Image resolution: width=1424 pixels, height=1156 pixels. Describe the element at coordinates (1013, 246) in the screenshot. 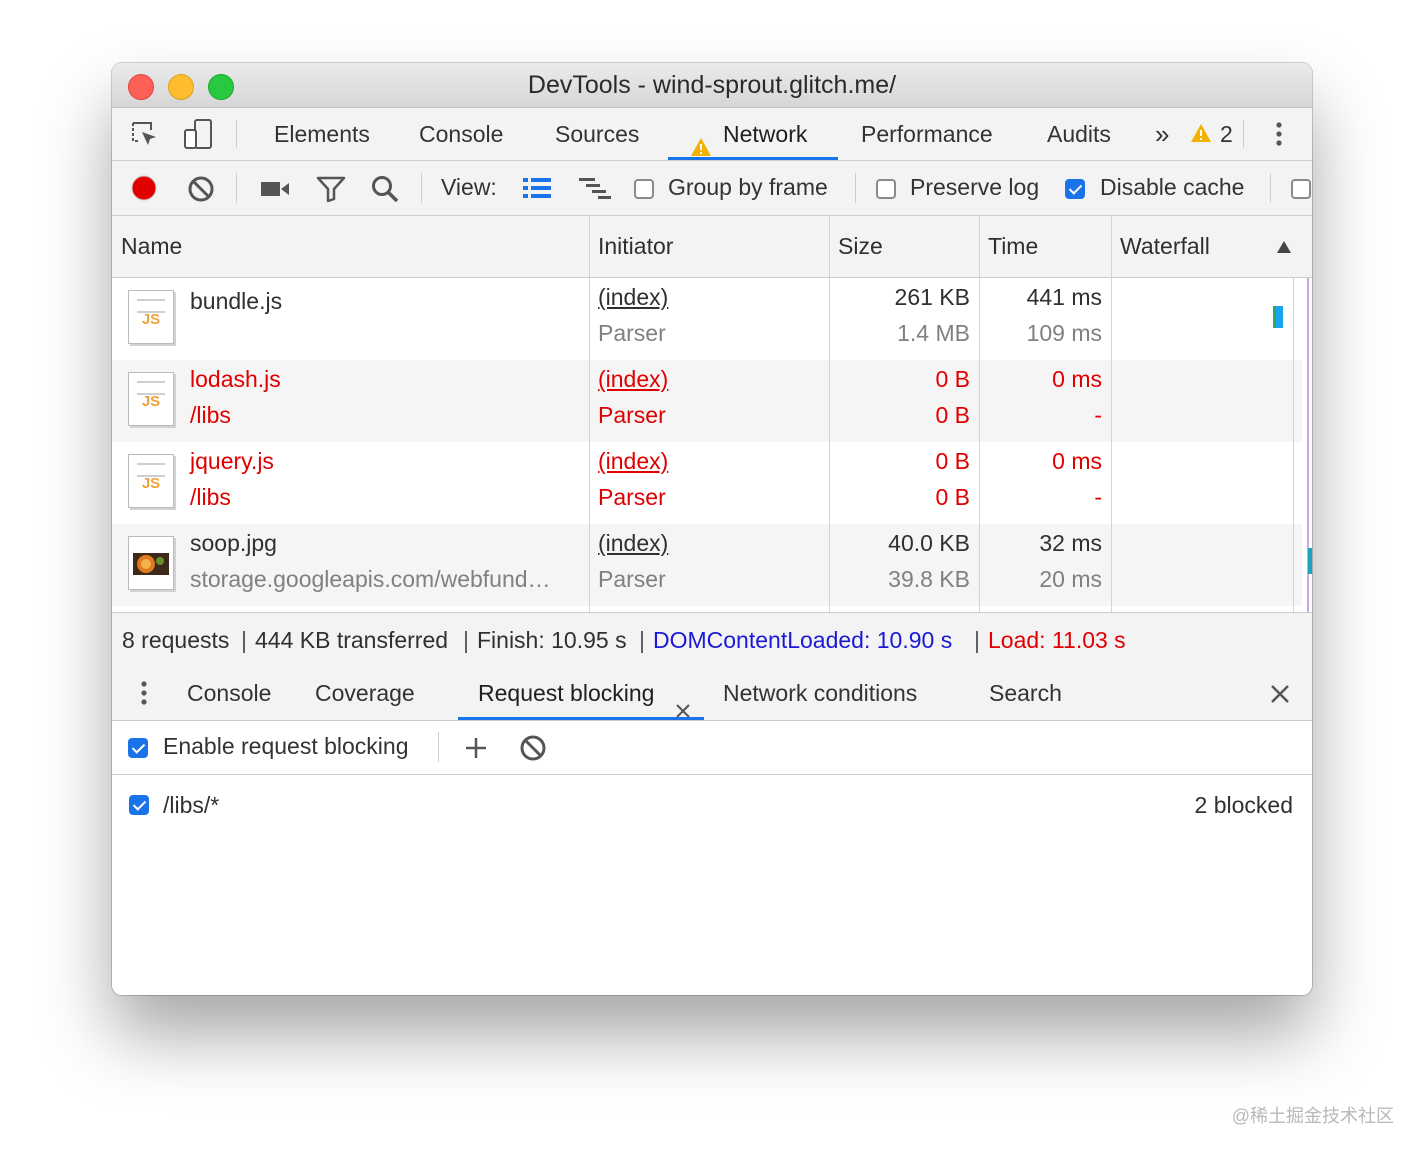

I see `column-header-time: Time` at that location.